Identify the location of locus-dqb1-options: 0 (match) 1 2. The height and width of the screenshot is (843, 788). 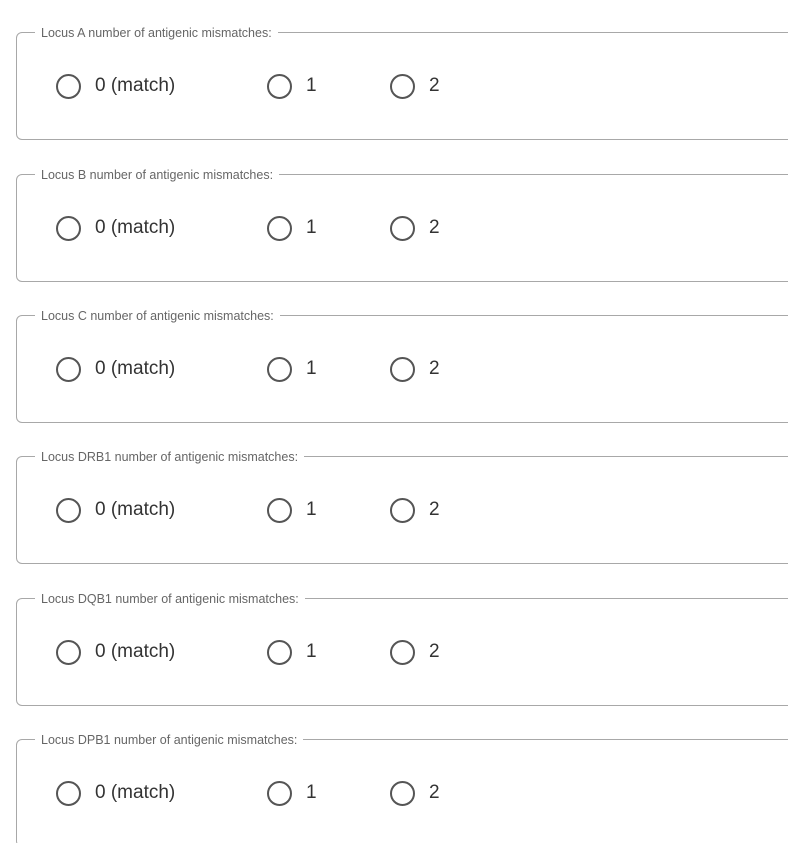
(248, 652).